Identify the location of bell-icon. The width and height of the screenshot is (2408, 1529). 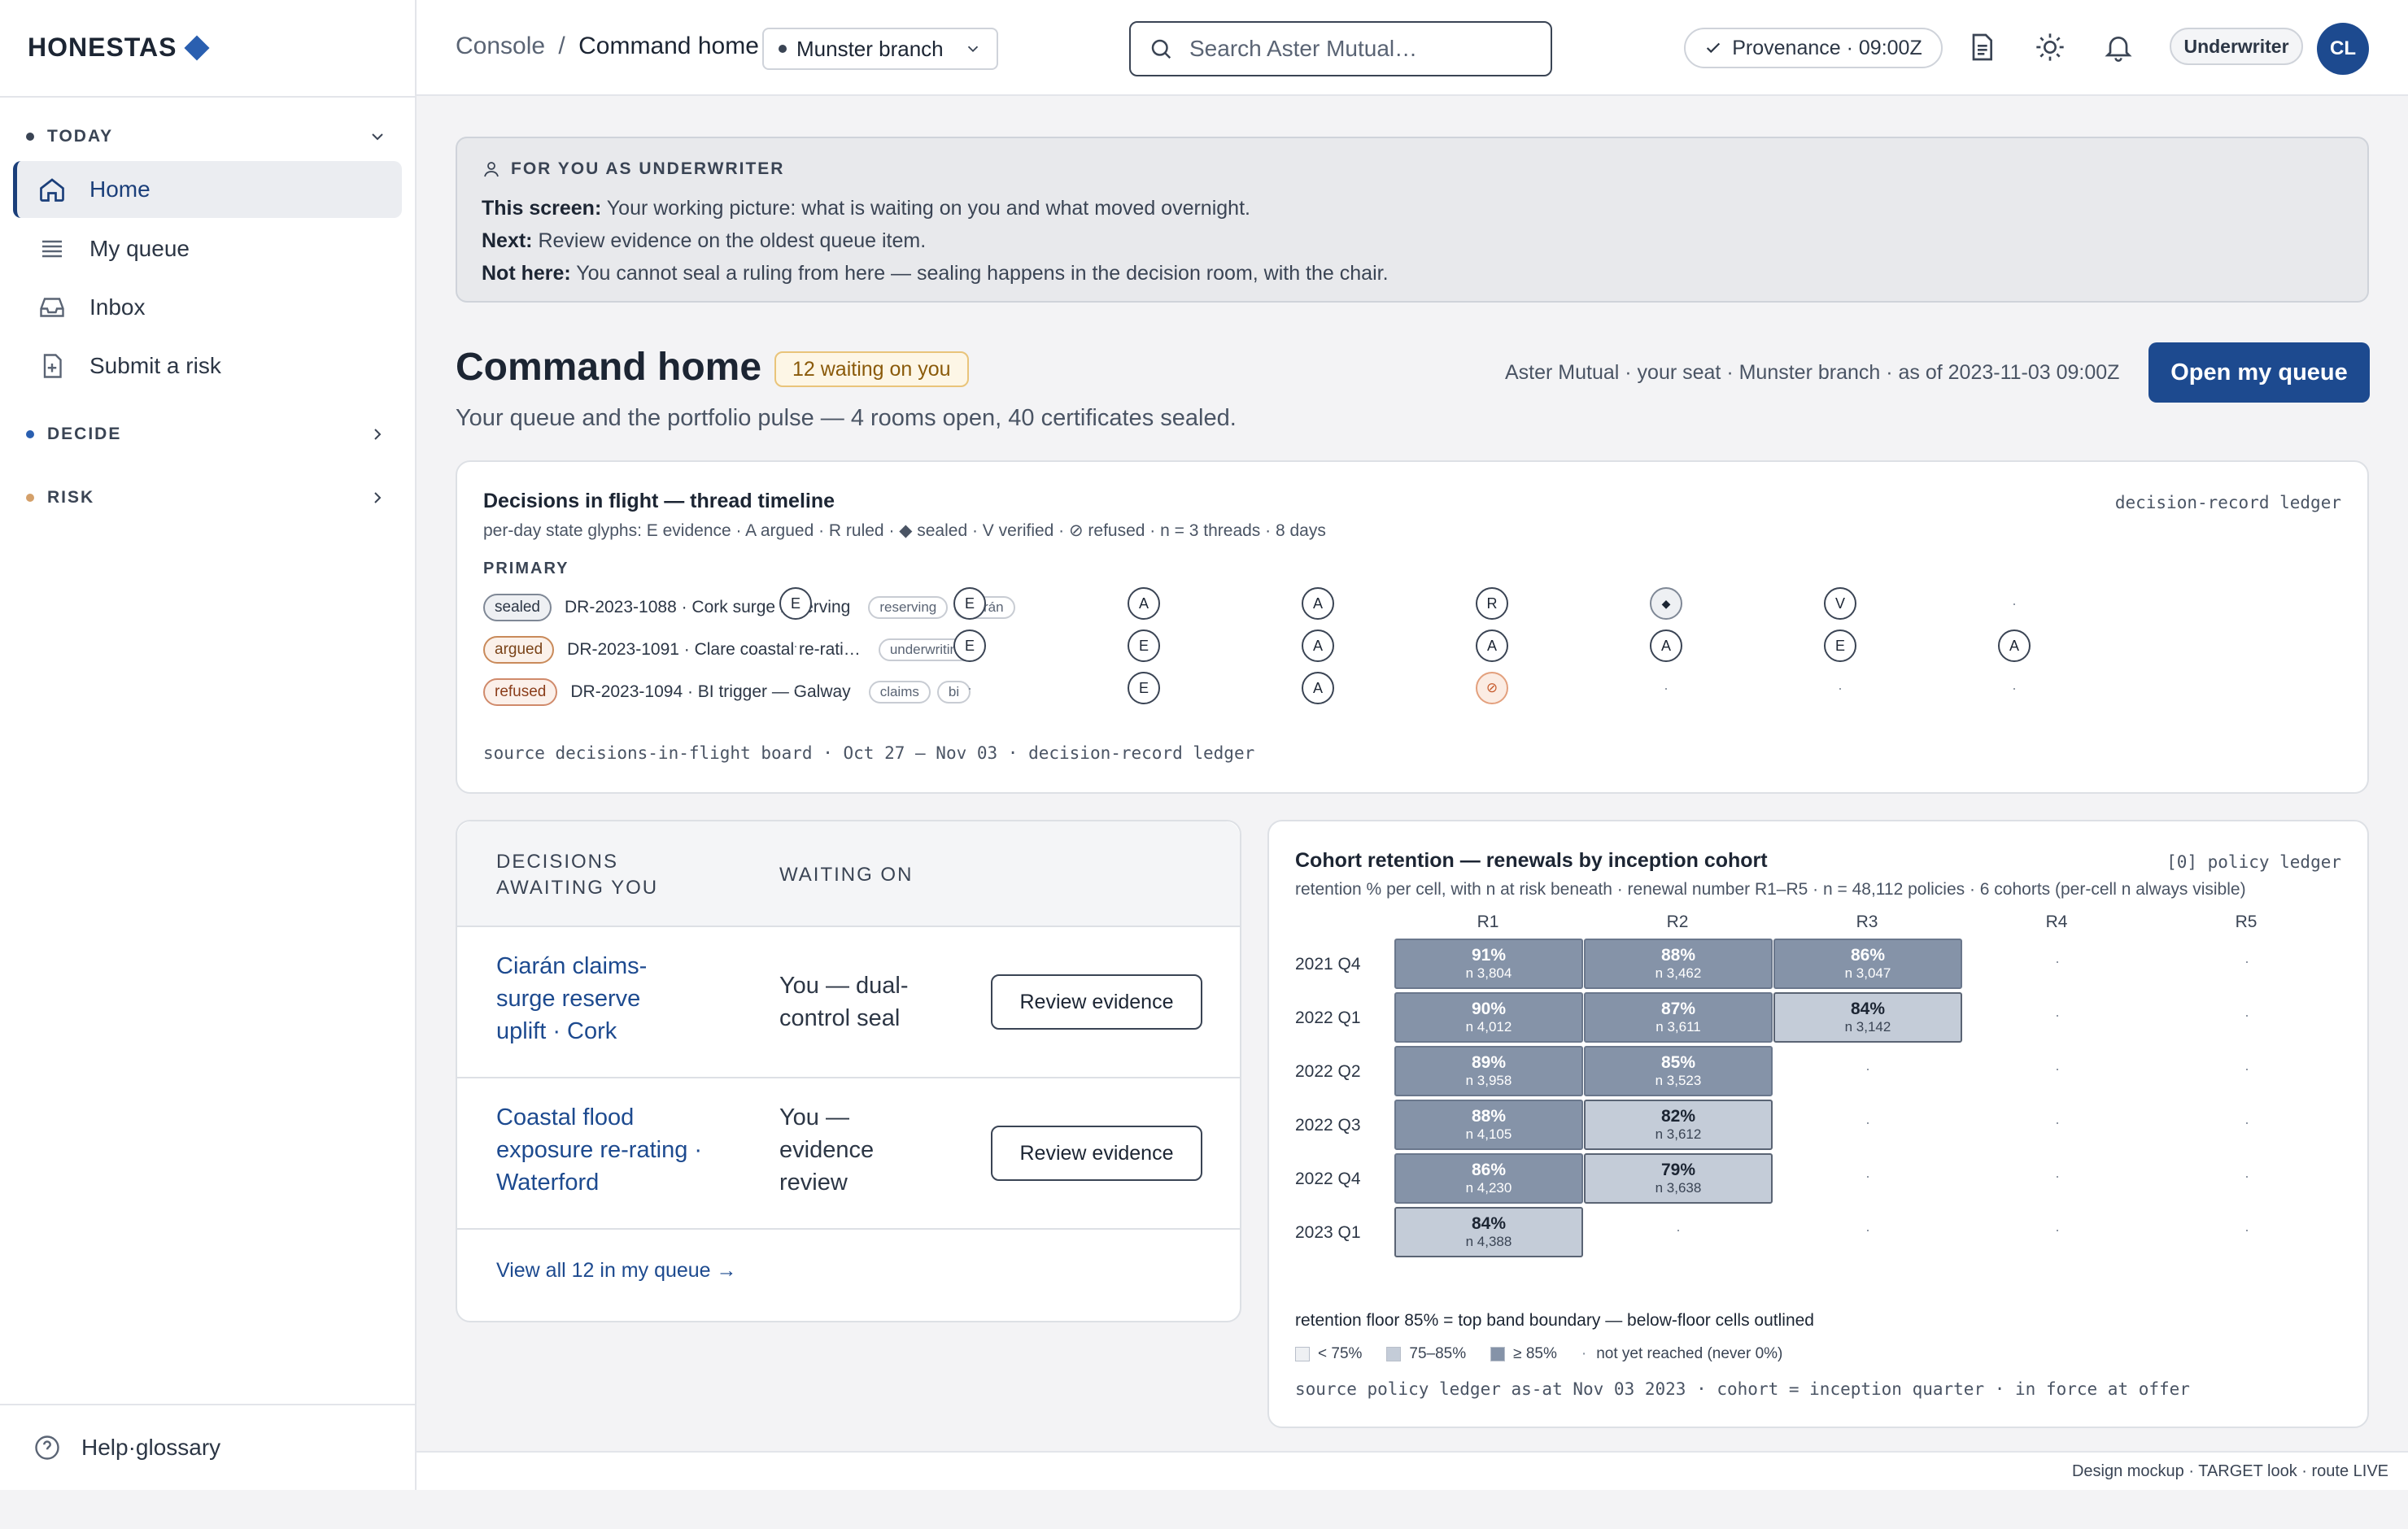
(2118, 47).